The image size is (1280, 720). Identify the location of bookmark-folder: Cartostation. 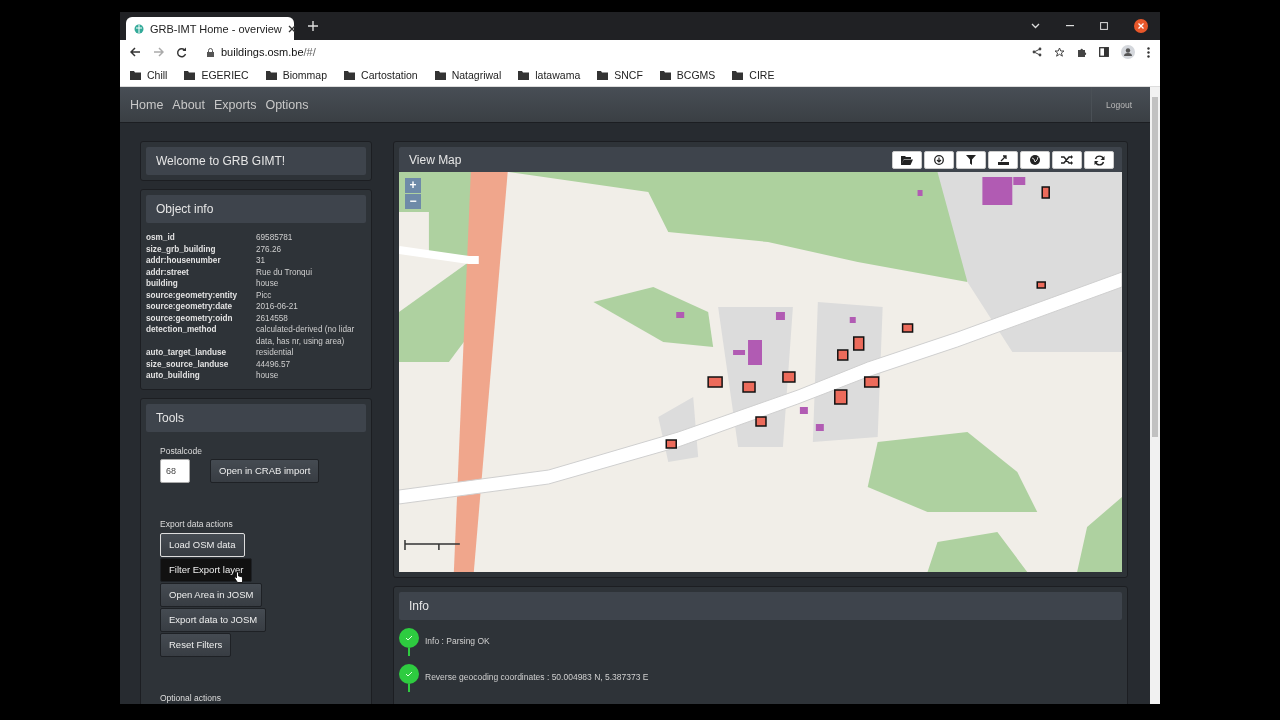
(381, 75).